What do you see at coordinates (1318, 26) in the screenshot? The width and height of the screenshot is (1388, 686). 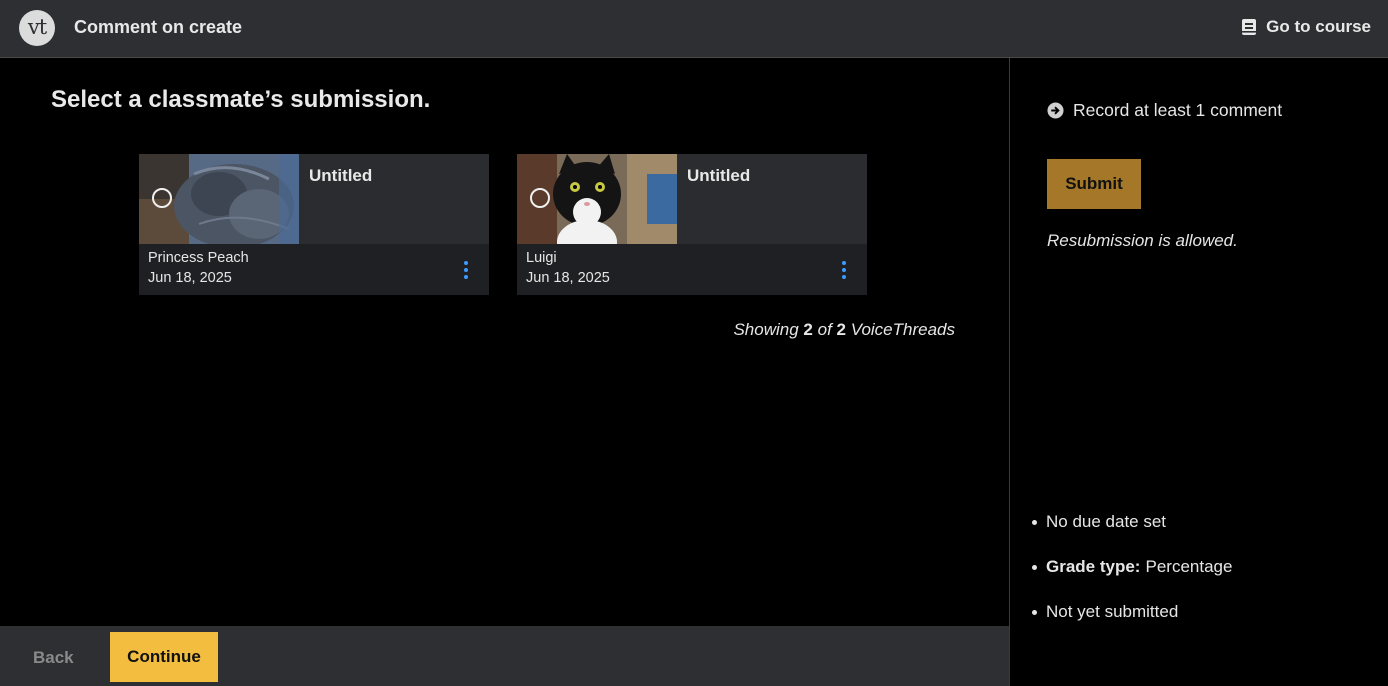 I see `go-to-course-label: Go to course` at bounding box center [1318, 26].